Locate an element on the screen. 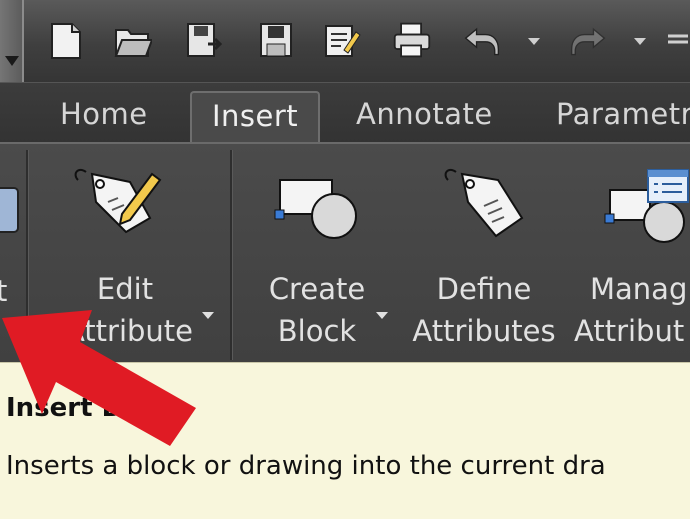  edit-attribute-icon is located at coordinates (118, 201).